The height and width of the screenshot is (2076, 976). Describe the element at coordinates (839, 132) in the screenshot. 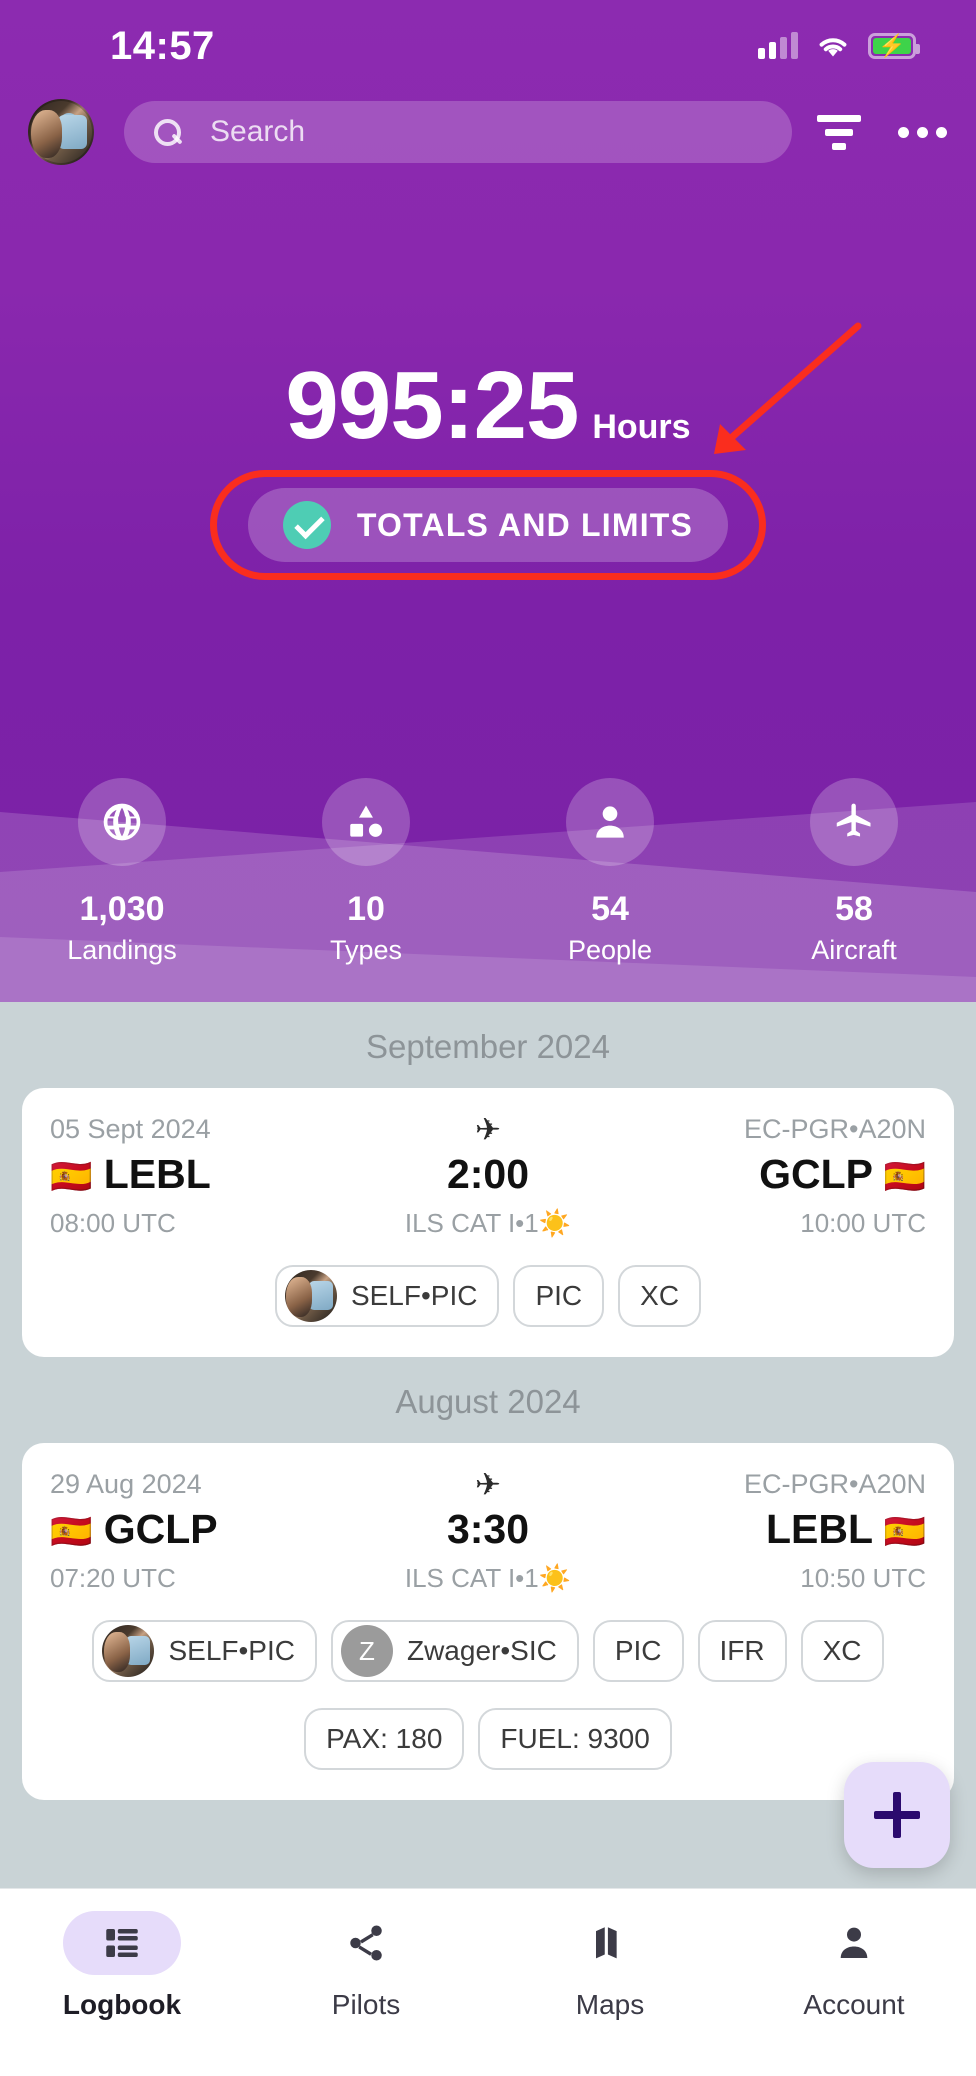

I see `filter-icon` at that location.